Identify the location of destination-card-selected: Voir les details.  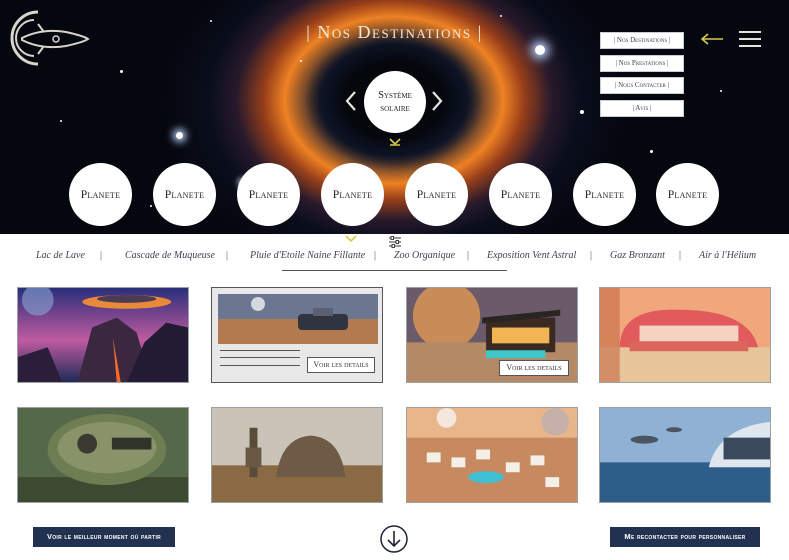
(297, 335).